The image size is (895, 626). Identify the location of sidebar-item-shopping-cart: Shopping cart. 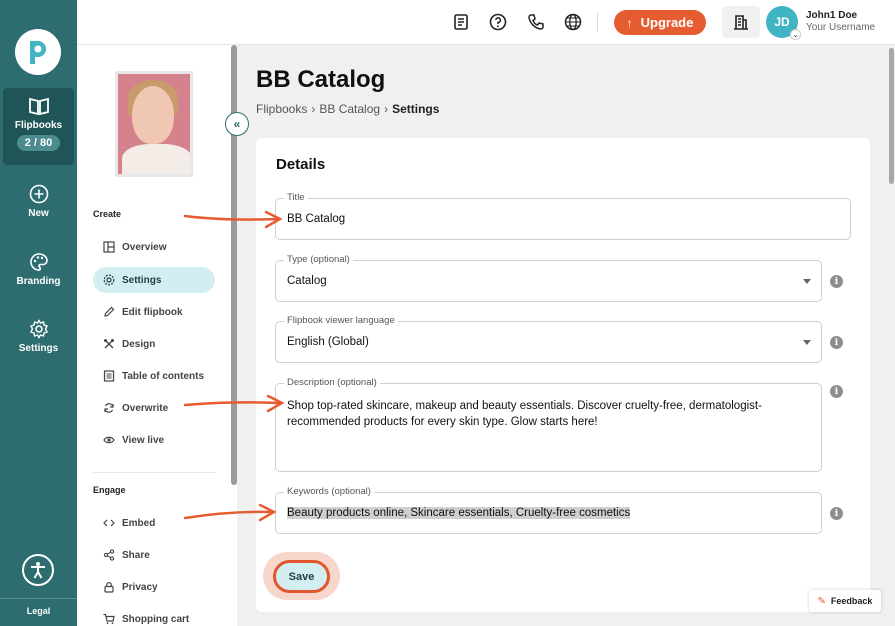
(154, 616).